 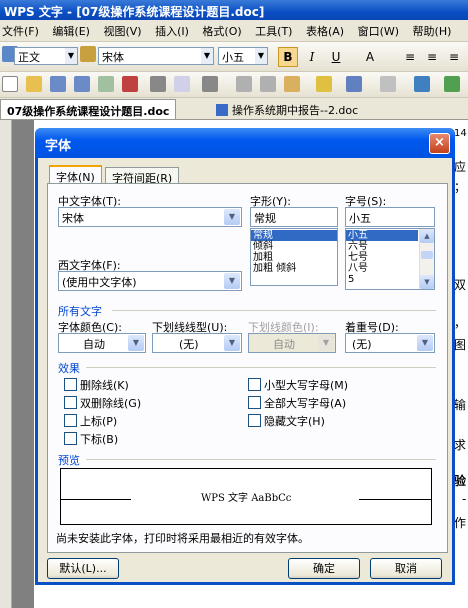 What do you see at coordinates (244, 84) in the screenshot?
I see `cut-icon` at bounding box center [244, 84].